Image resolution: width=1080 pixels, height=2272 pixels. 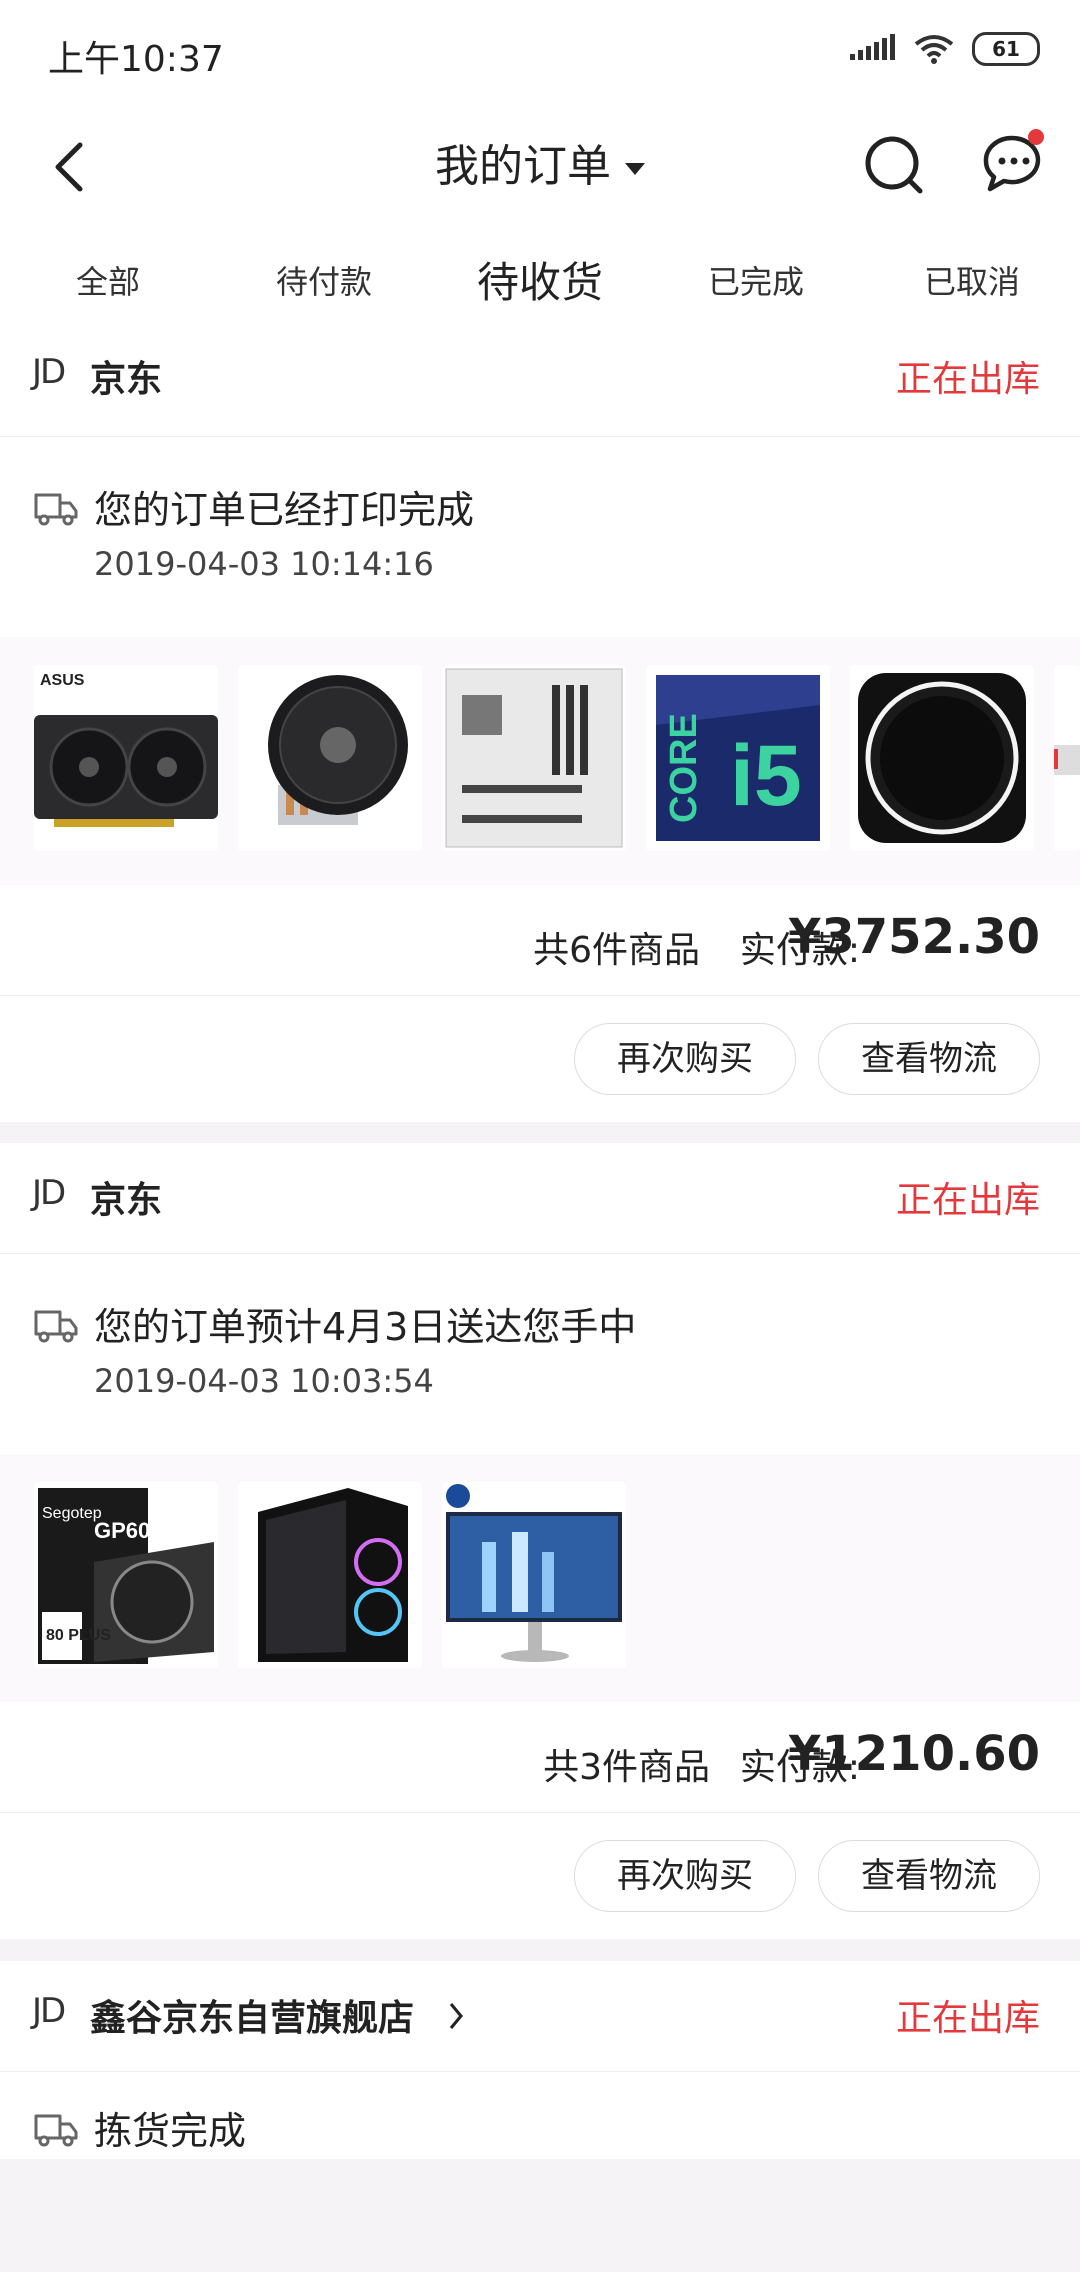 I want to click on status-icons: 61, so click(x=945, y=49).